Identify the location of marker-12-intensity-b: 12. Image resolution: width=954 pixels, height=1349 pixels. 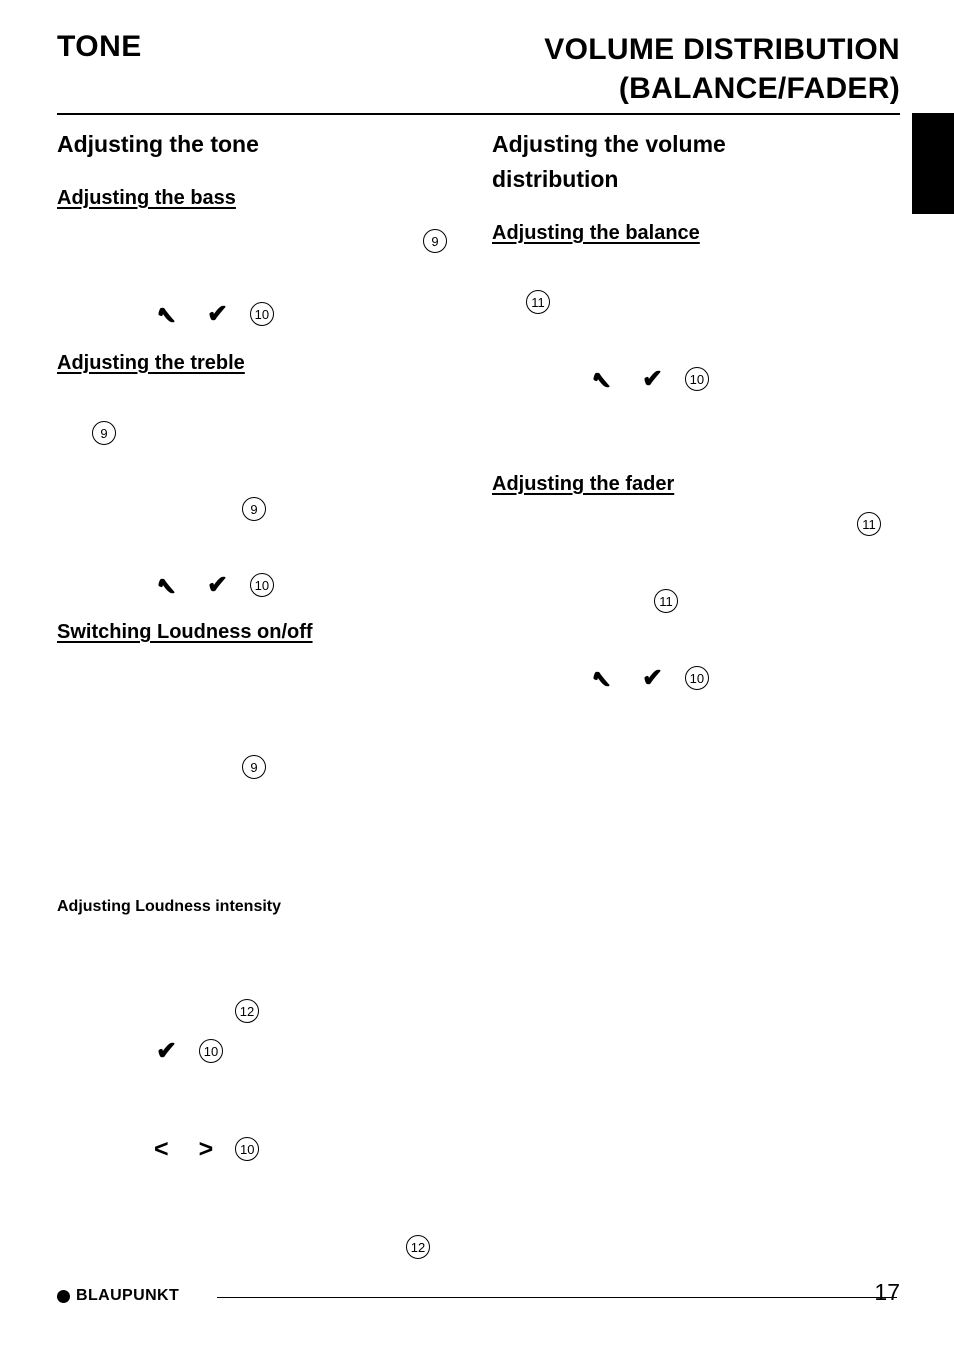
(418, 1247).